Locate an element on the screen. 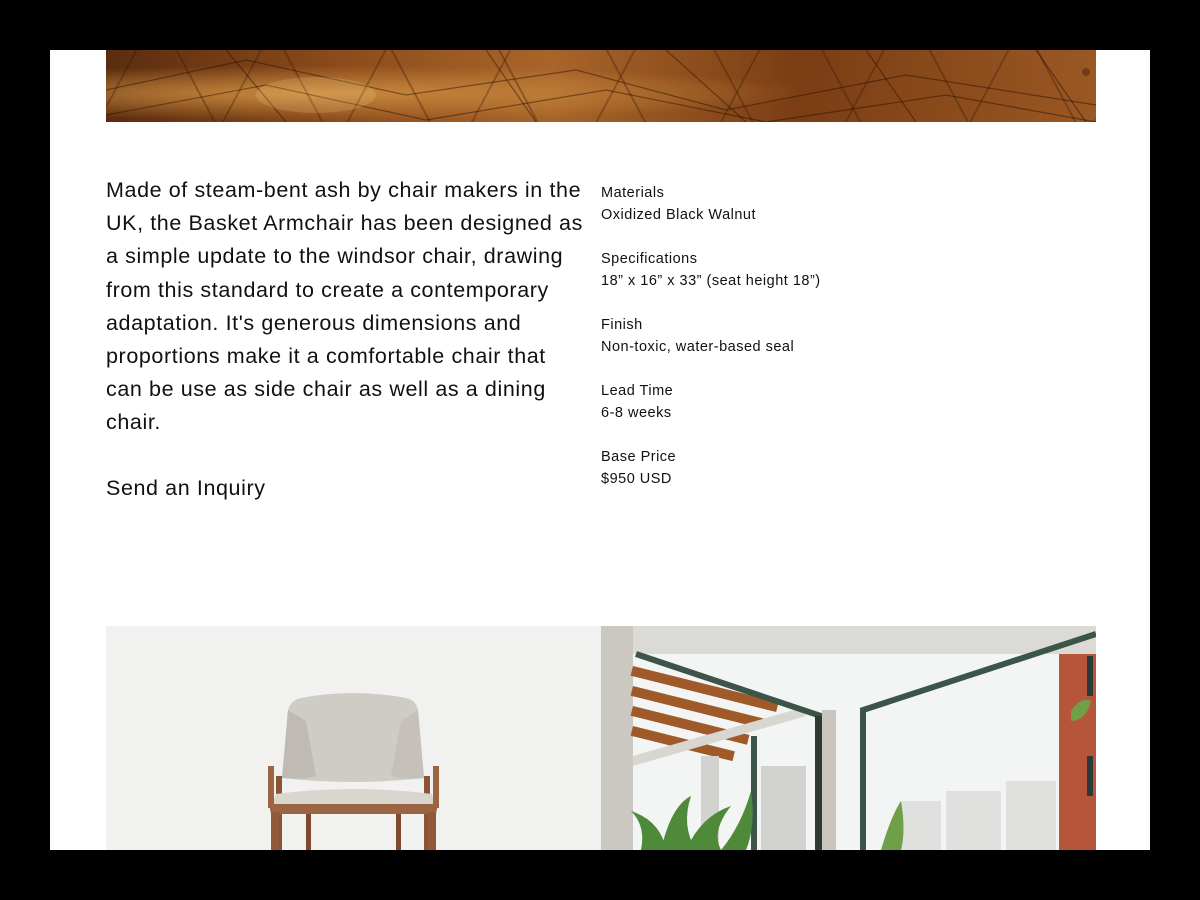 The height and width of the screenshot is (900, 1200). hero-wood-floor-image is located at coordinates (601, 86).